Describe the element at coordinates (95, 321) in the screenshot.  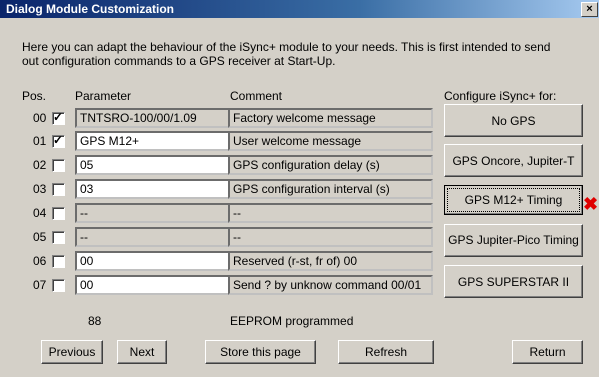
I see `status-count: 88` at that location.